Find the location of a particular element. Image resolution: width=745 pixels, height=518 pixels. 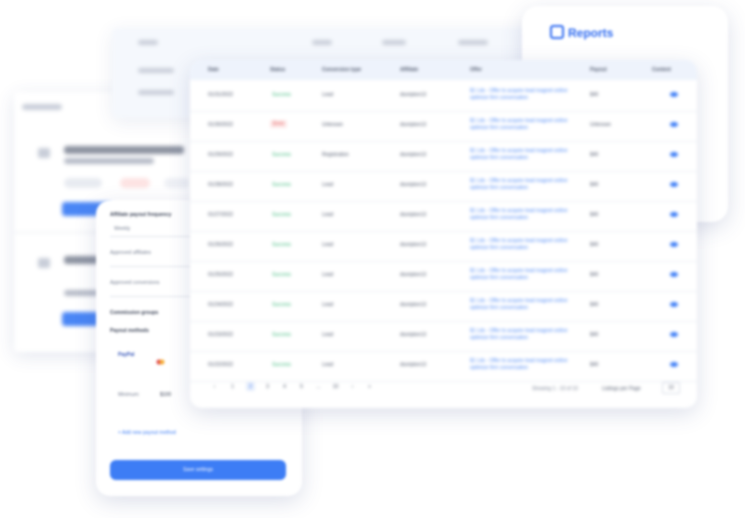

payout-cell: Unknown is located at coordinates (600, 125).